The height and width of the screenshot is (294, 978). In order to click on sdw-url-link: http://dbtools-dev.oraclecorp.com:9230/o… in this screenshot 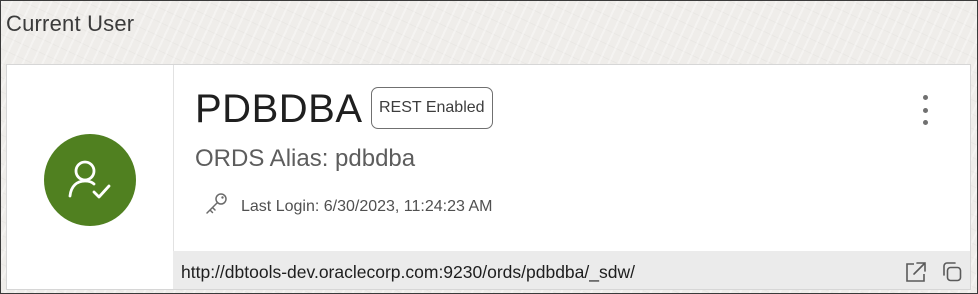, I will do `click(408, 272)`.